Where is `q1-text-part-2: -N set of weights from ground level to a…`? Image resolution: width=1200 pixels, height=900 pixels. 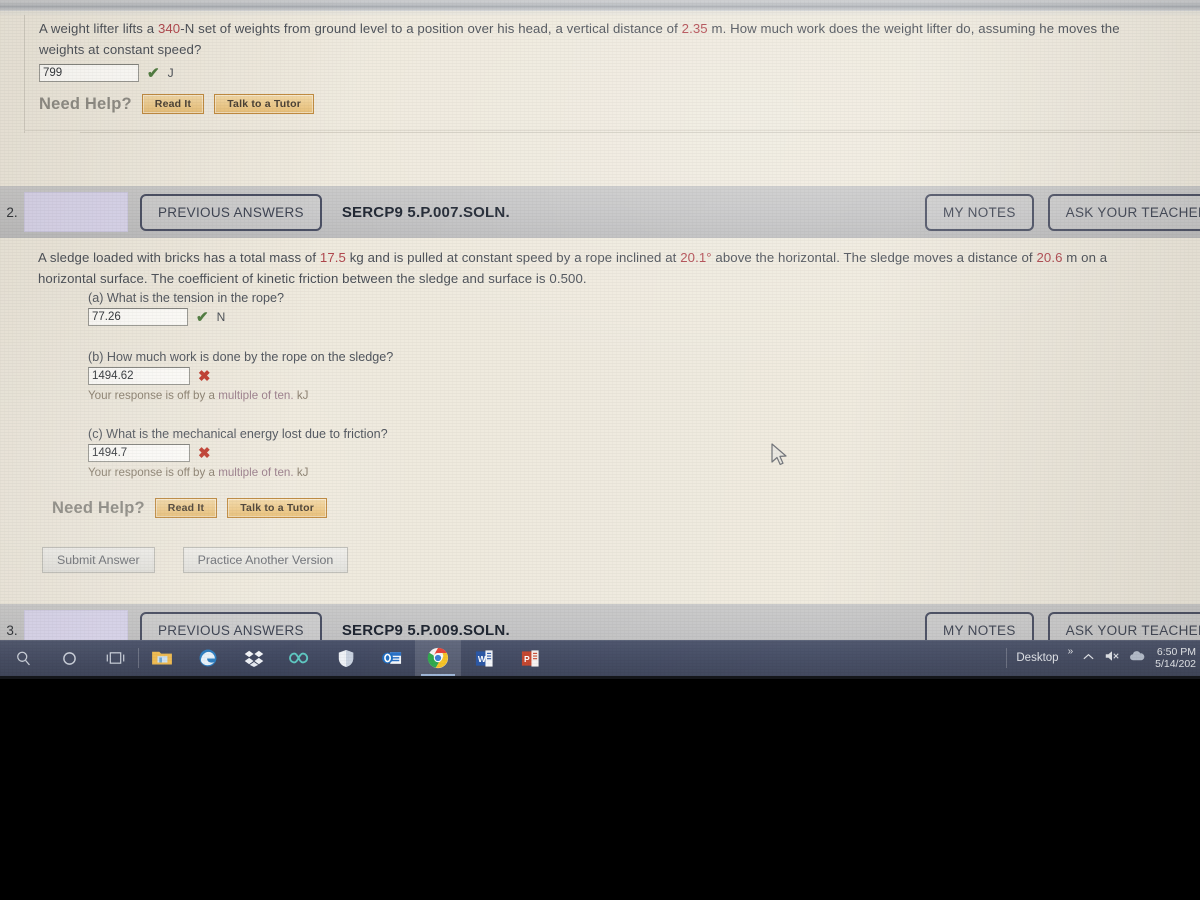
q1-text-part-2: -N set of weights from ground level to a… is located at coordinates (431, 28).